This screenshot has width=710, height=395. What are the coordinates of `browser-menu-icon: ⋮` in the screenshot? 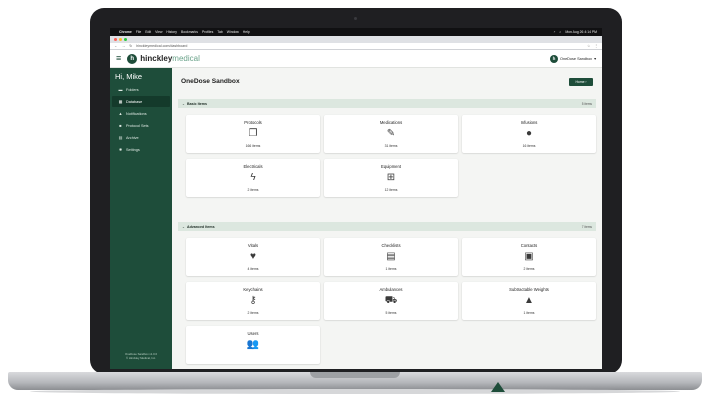 It's located at (596, 46).